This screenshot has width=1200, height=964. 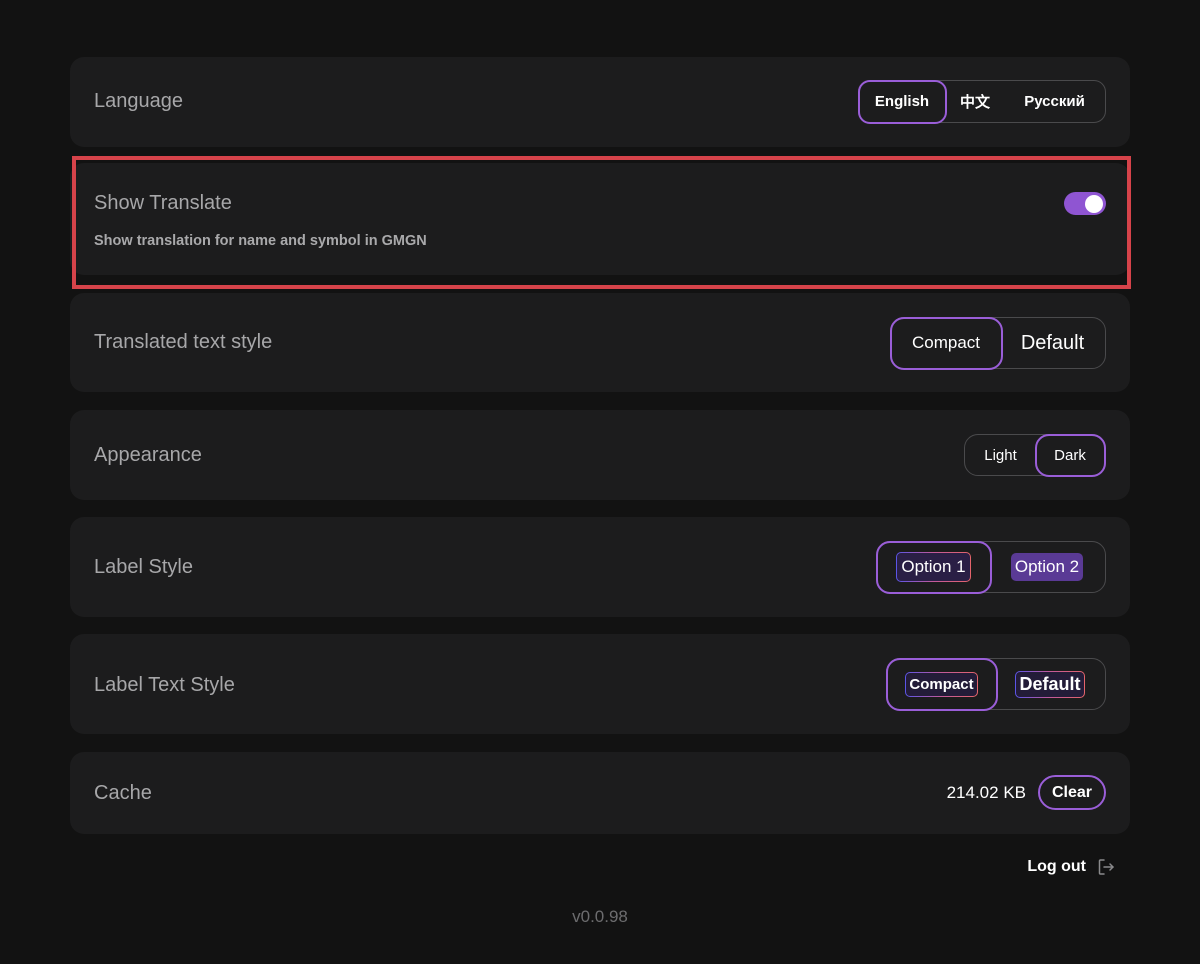 I want to click on toggle-knob, so click(x=1094, y=203).